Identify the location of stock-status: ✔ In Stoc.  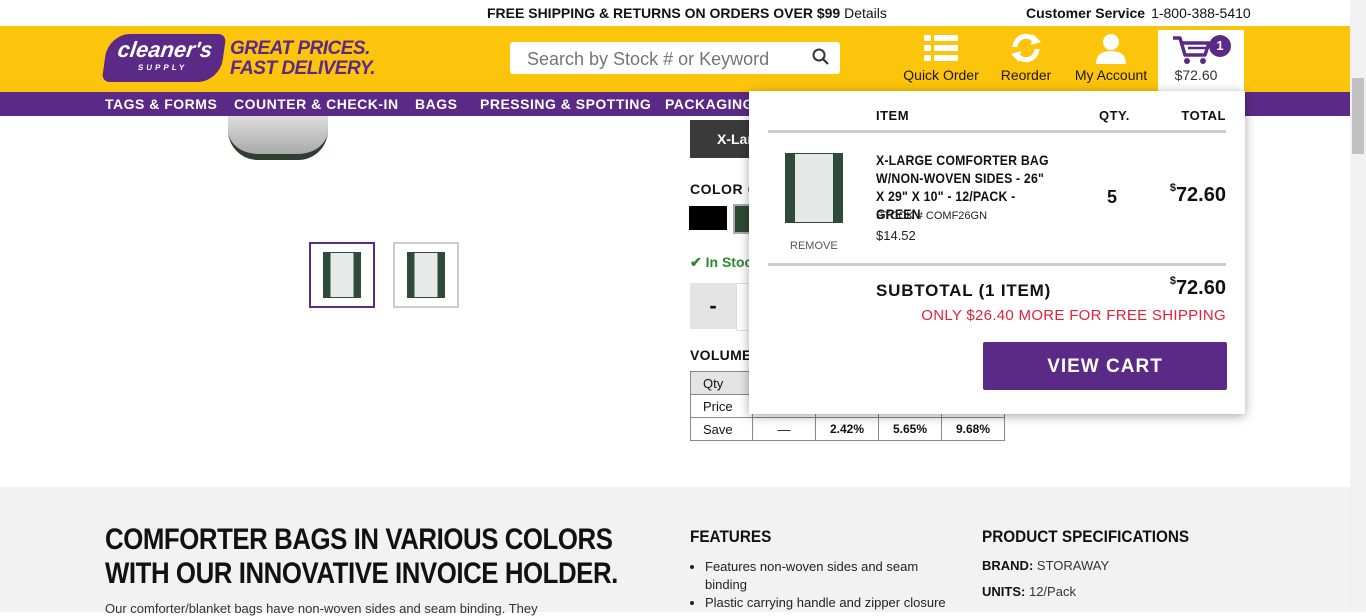
(721, 262).